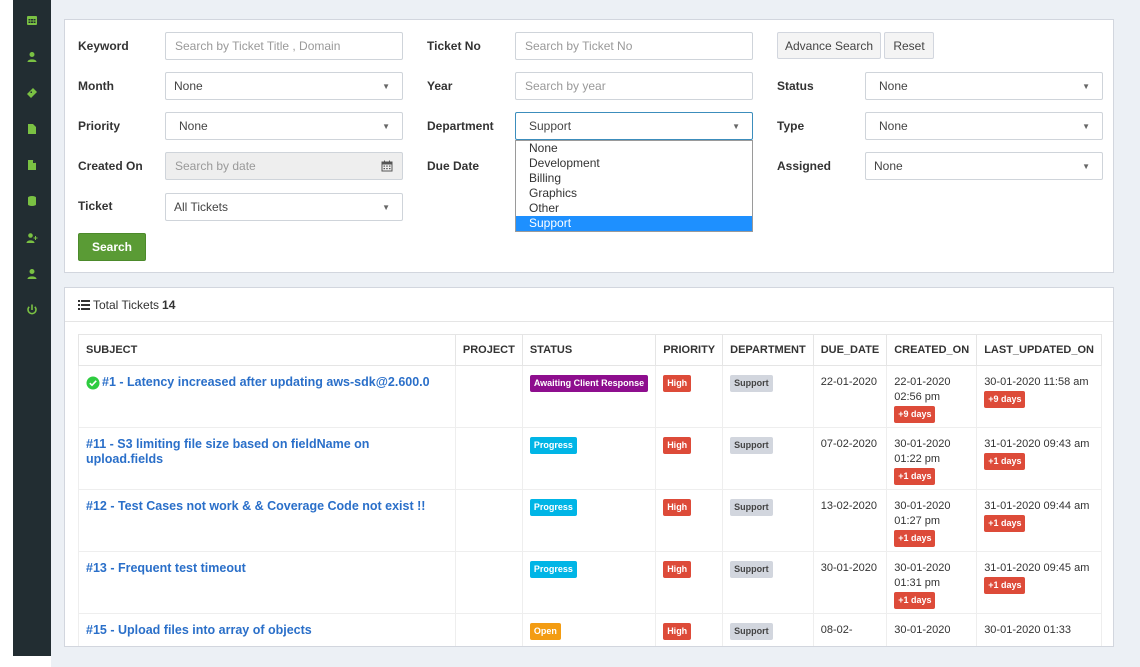  I want to click on department-option-support: Support, so click(634, 223).